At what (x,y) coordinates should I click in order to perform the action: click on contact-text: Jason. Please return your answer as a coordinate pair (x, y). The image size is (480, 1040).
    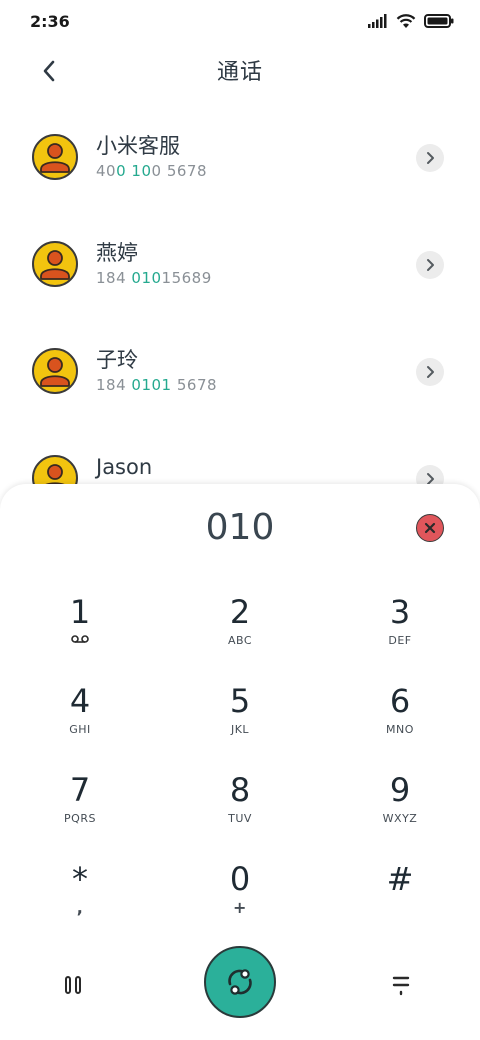
    Looking at the image, I should click on (124, 467).